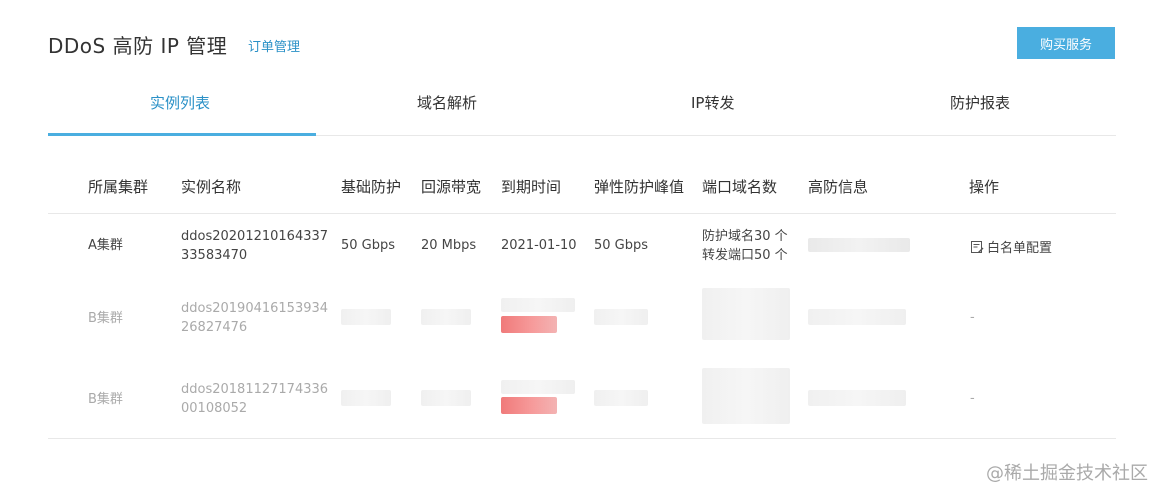  I want to click on header-divider, so click(582, 213).